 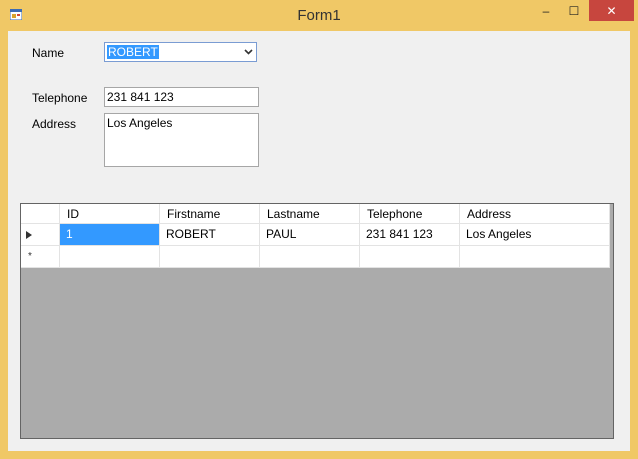 What do you see at coordinates (29, 235) in the screenshot?
I see `row-pointer-icon` at bounding box center [29, 235].